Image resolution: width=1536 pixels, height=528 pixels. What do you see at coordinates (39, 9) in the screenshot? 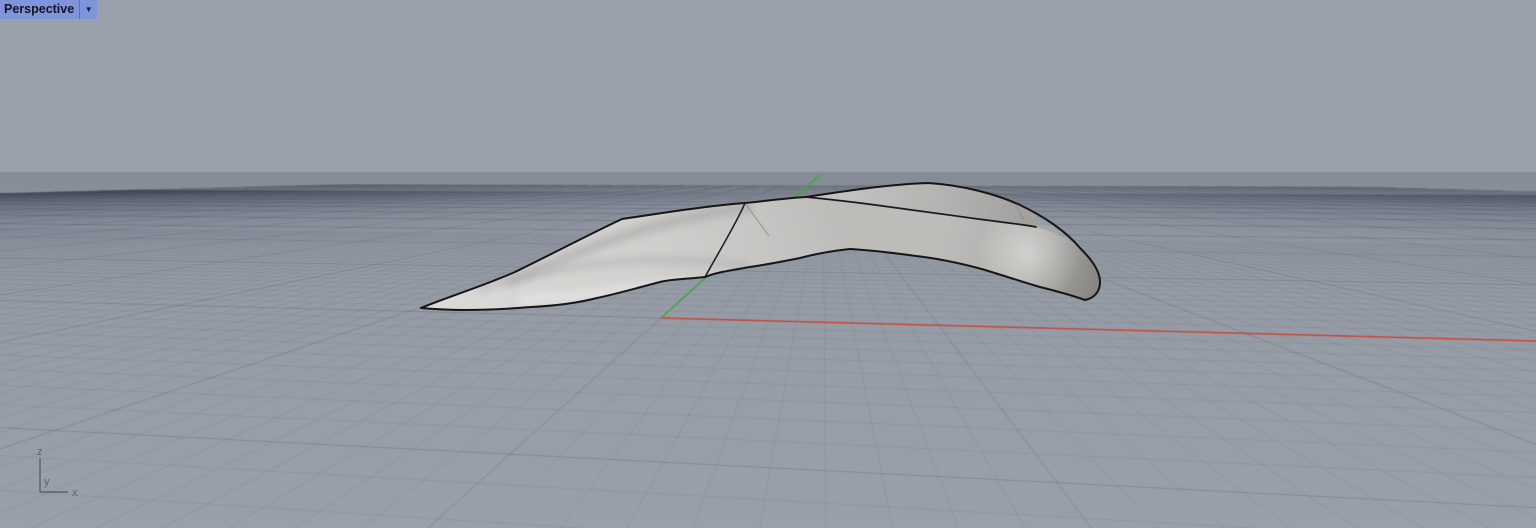
I see `viewport-title: Perspective` at bounding box center [39, 9].